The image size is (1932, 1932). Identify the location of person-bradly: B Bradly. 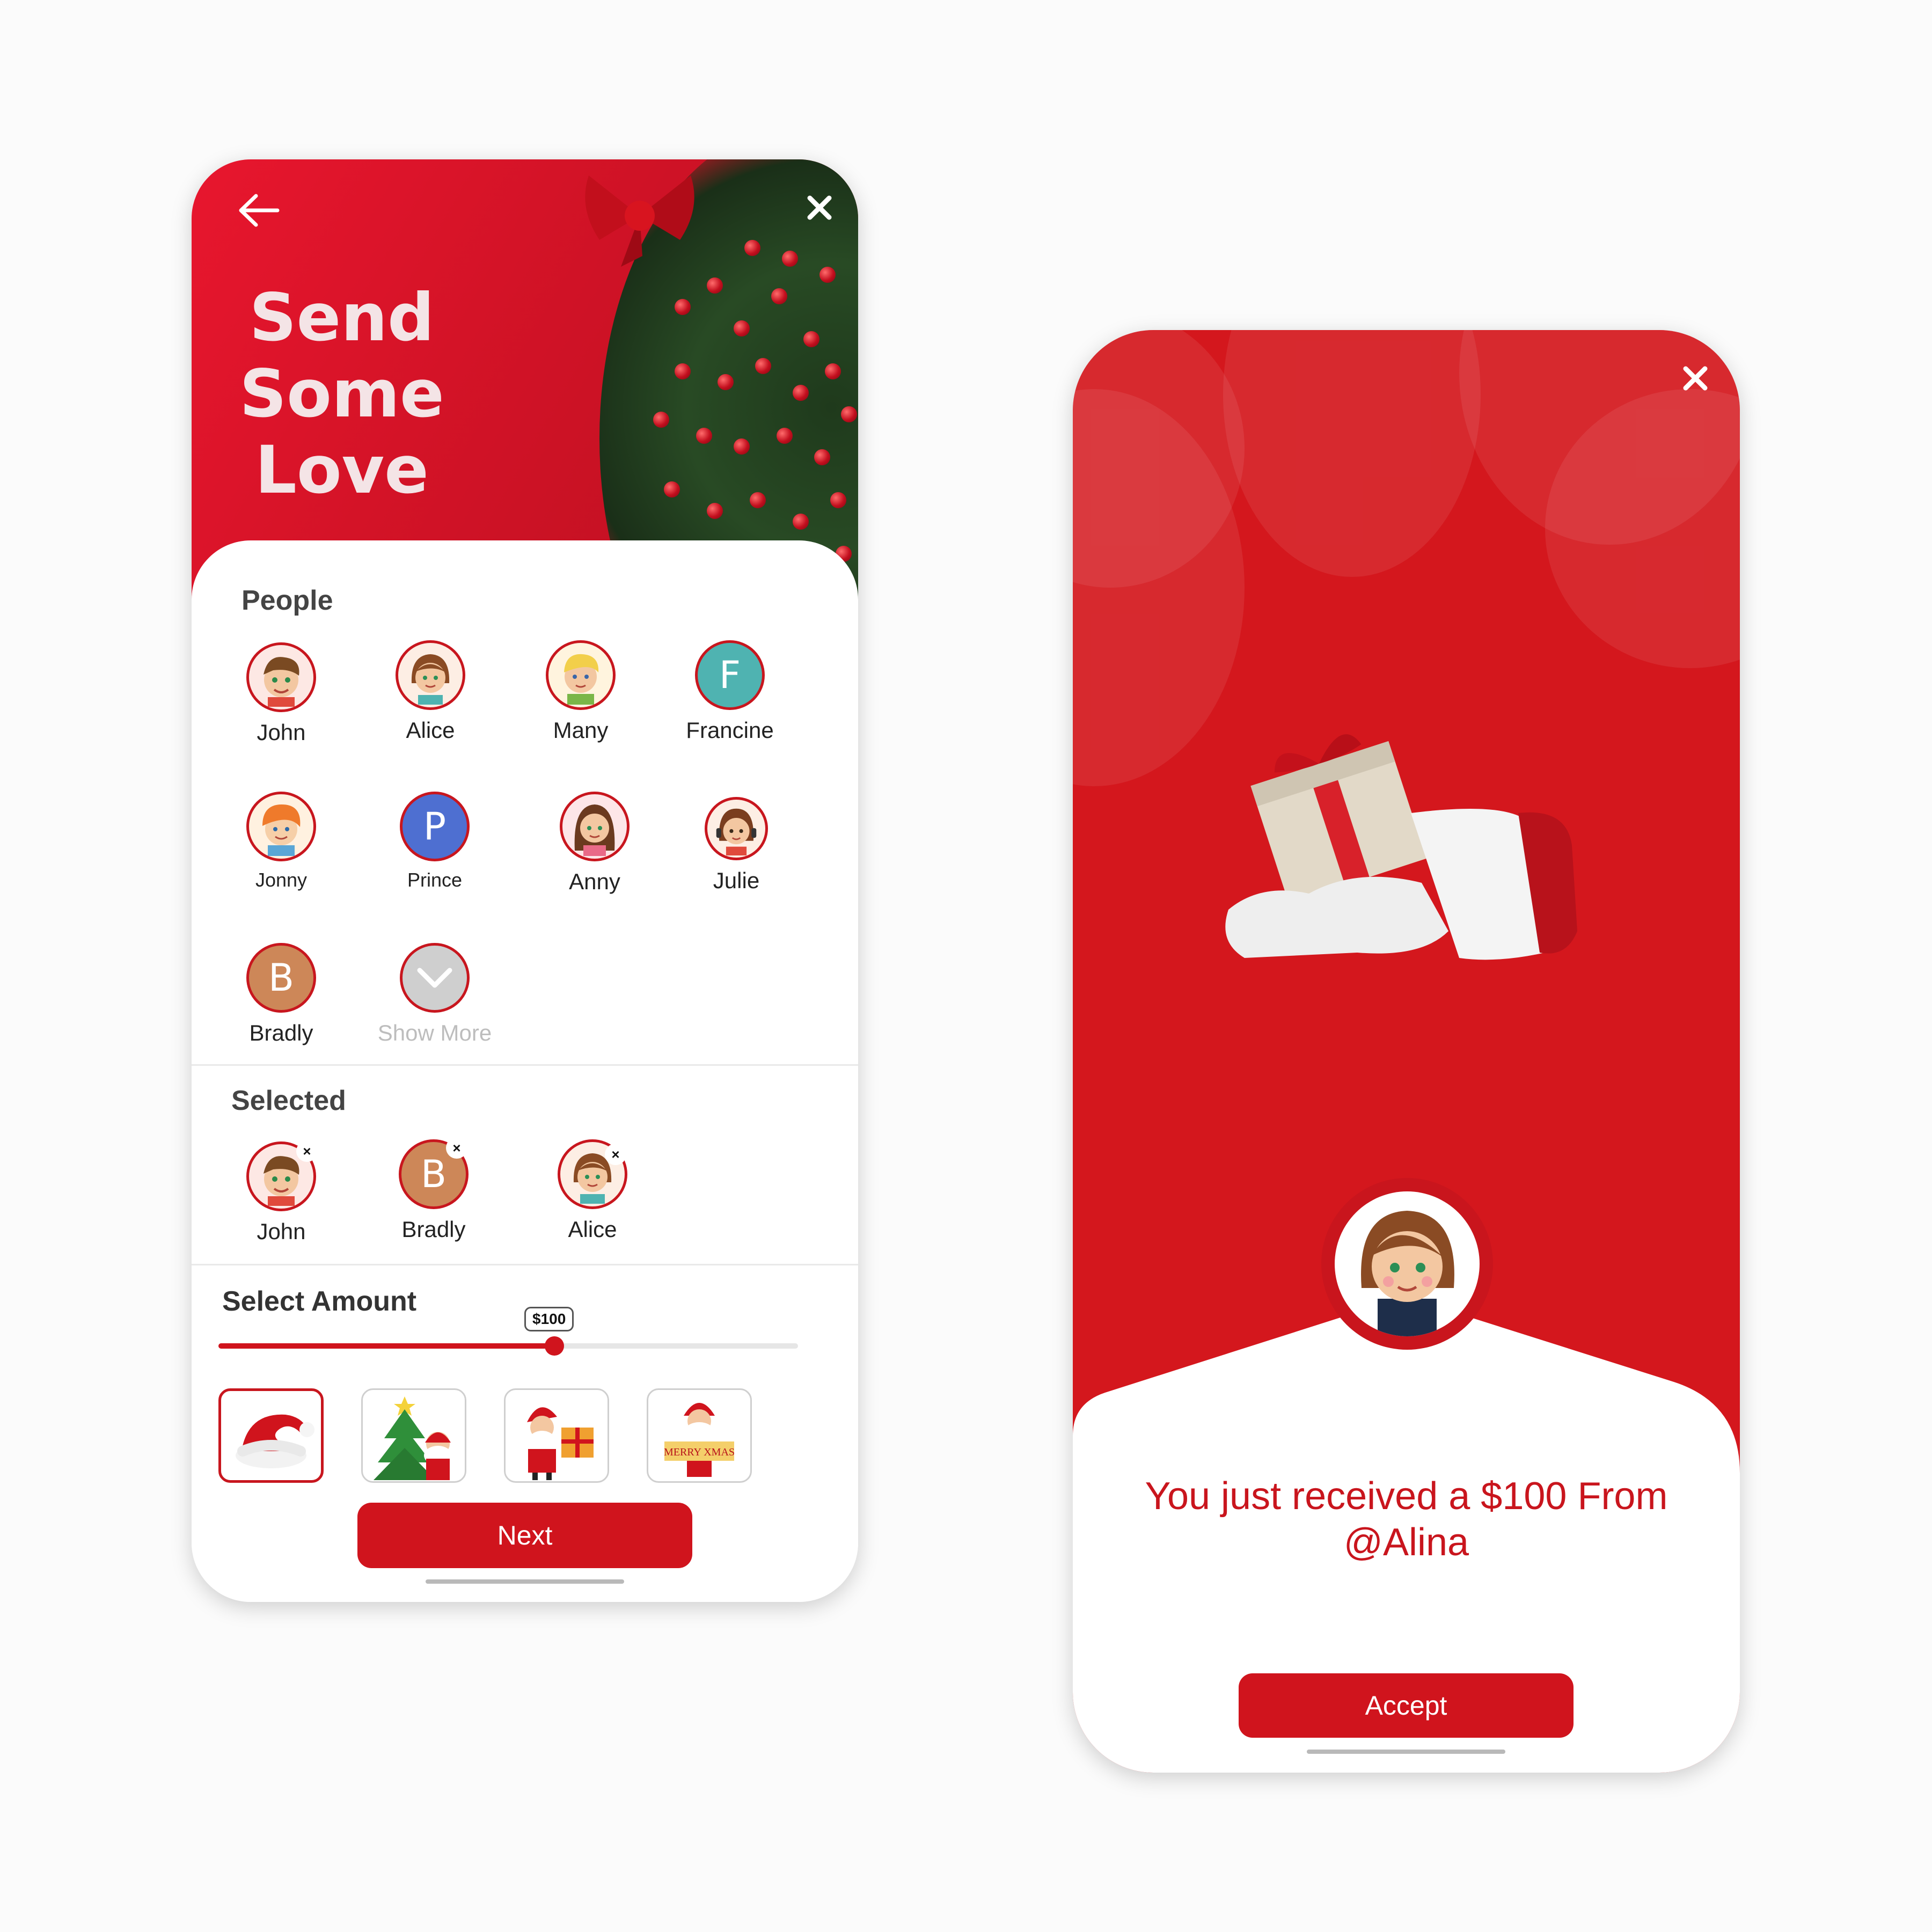
(281, 994).